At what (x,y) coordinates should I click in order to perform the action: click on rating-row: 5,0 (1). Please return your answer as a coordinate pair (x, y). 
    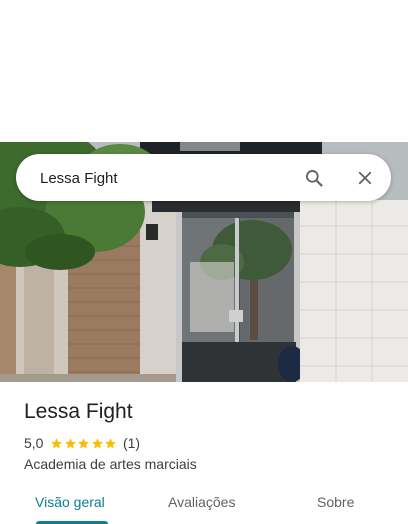
    Looking at the image, I should click on (82, 443).